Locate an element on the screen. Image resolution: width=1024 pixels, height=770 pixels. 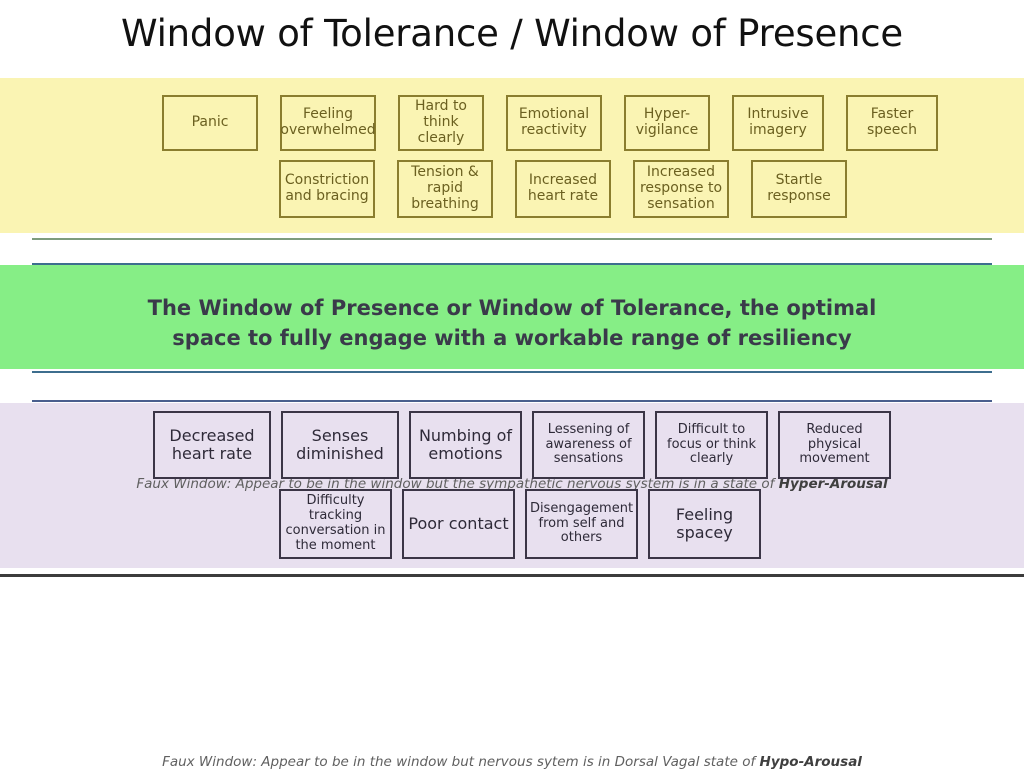
hypo-box-r2-4: Feeling spacey is located at coordinates (704, 524).